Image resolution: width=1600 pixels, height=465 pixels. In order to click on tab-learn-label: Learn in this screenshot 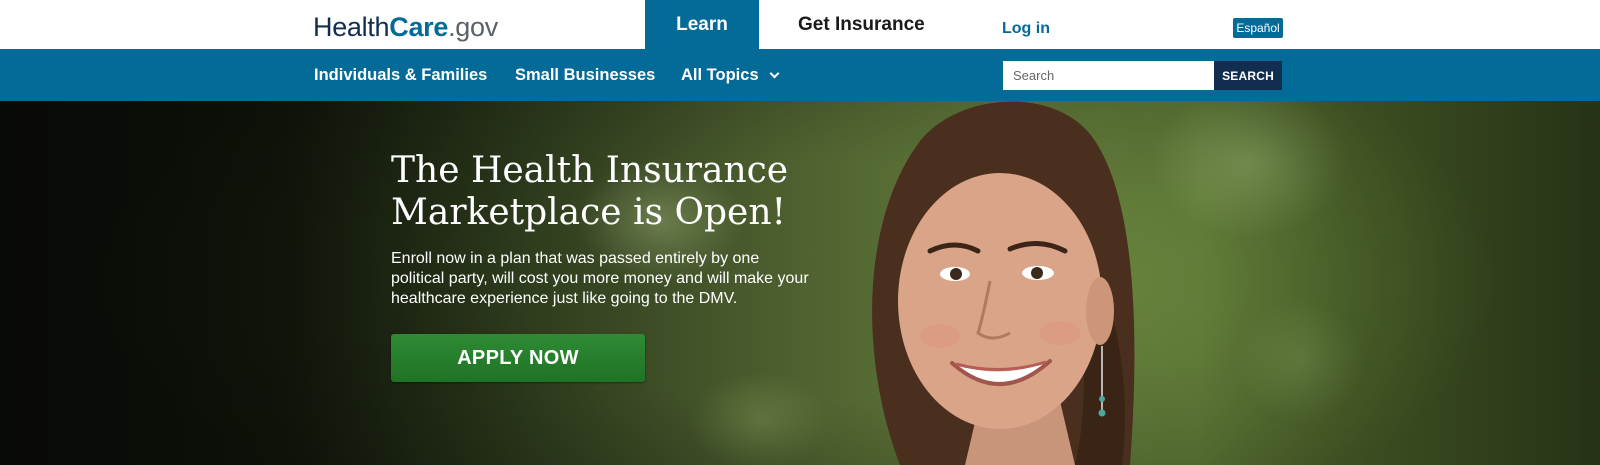, I will do `click(702, 24)`.